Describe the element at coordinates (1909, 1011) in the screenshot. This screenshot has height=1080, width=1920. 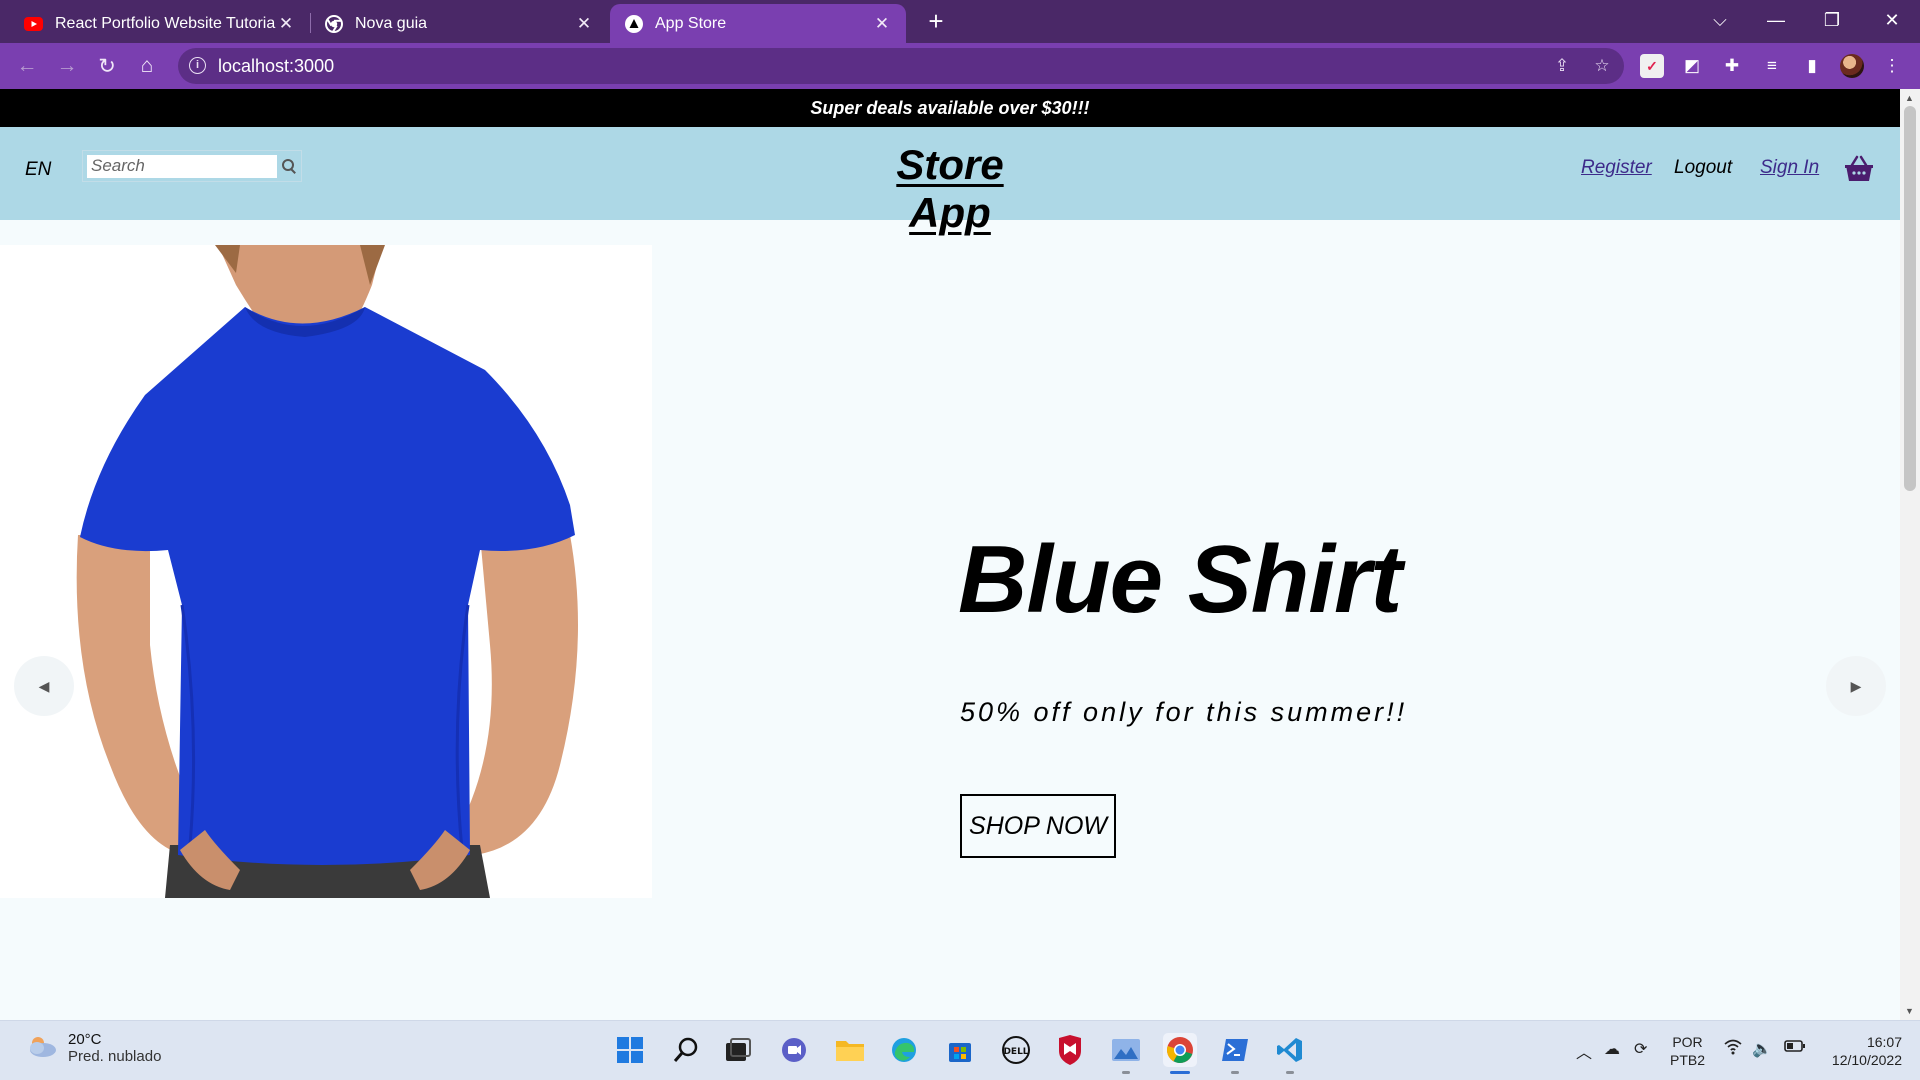
I see `scroll-down-arrow-icon: ▼` at that location.